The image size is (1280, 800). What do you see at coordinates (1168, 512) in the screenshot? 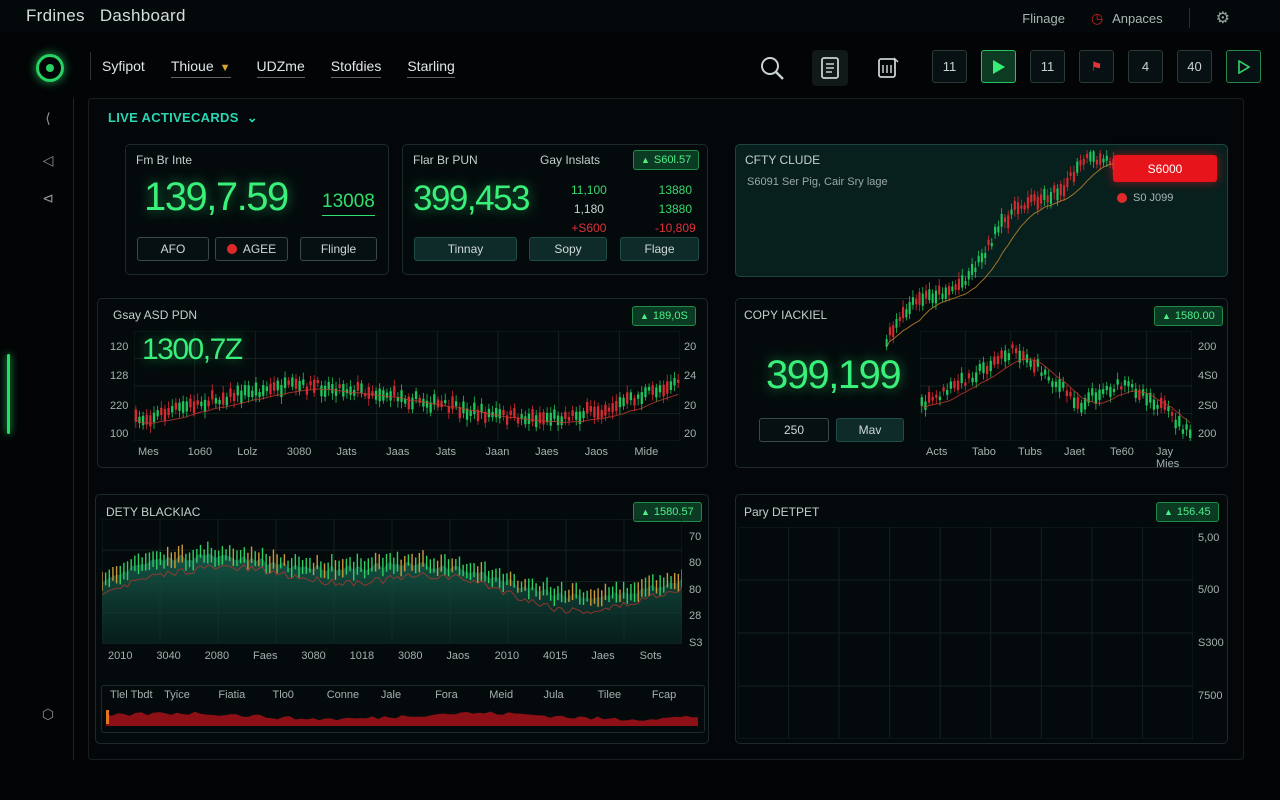
I see `up-arrow-icon: ▲` at bounding box center [1168, 512].